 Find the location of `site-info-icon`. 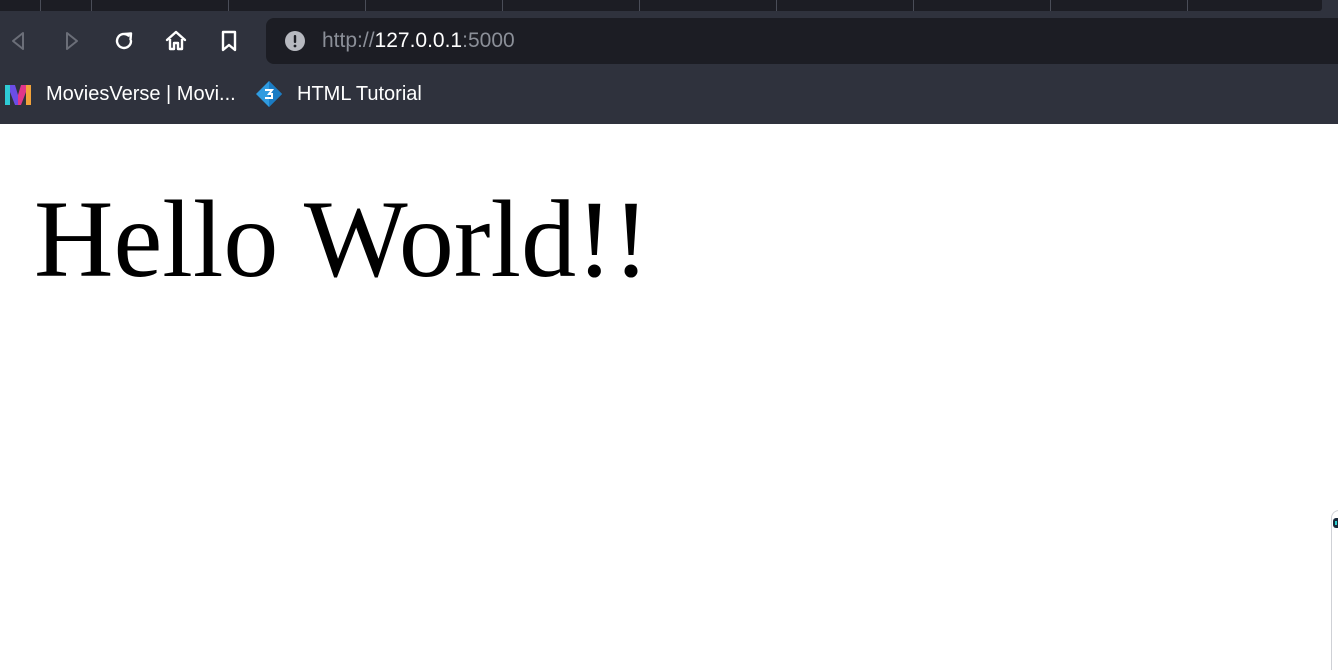

site-info-icon is located at coordinates (295, 41).